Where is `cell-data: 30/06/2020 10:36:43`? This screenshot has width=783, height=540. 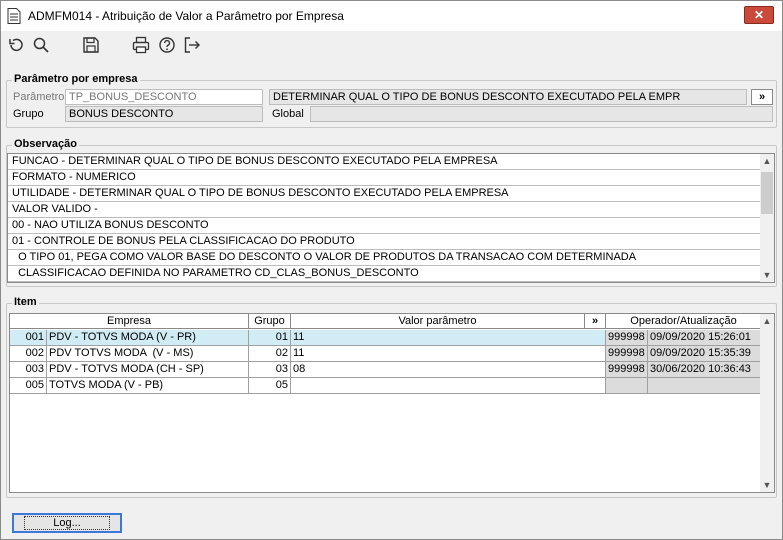
cell-data: 30/06/2020 10:36:43 is located at coordinates (705, 370).